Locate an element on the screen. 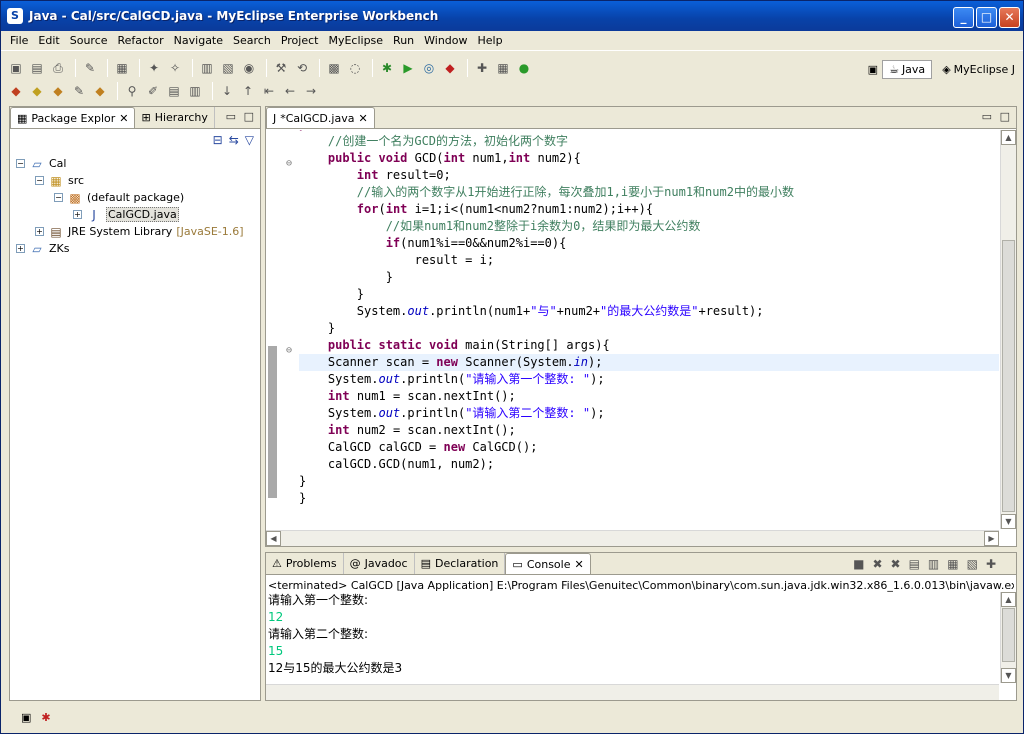 The width and height of the screenshot is (1024, 734). menu-source: Source is located at coordinates (89, 40).